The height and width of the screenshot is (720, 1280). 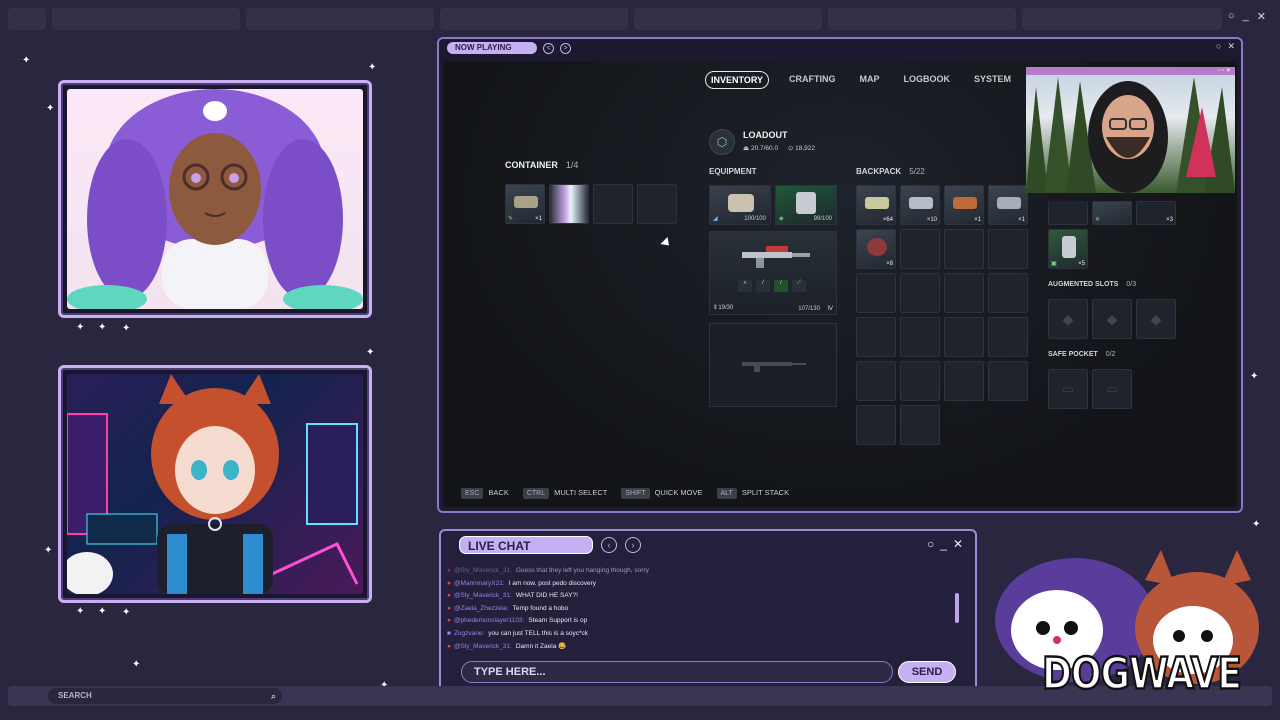 I want to click on item-icon, so click(x=526, y=202).